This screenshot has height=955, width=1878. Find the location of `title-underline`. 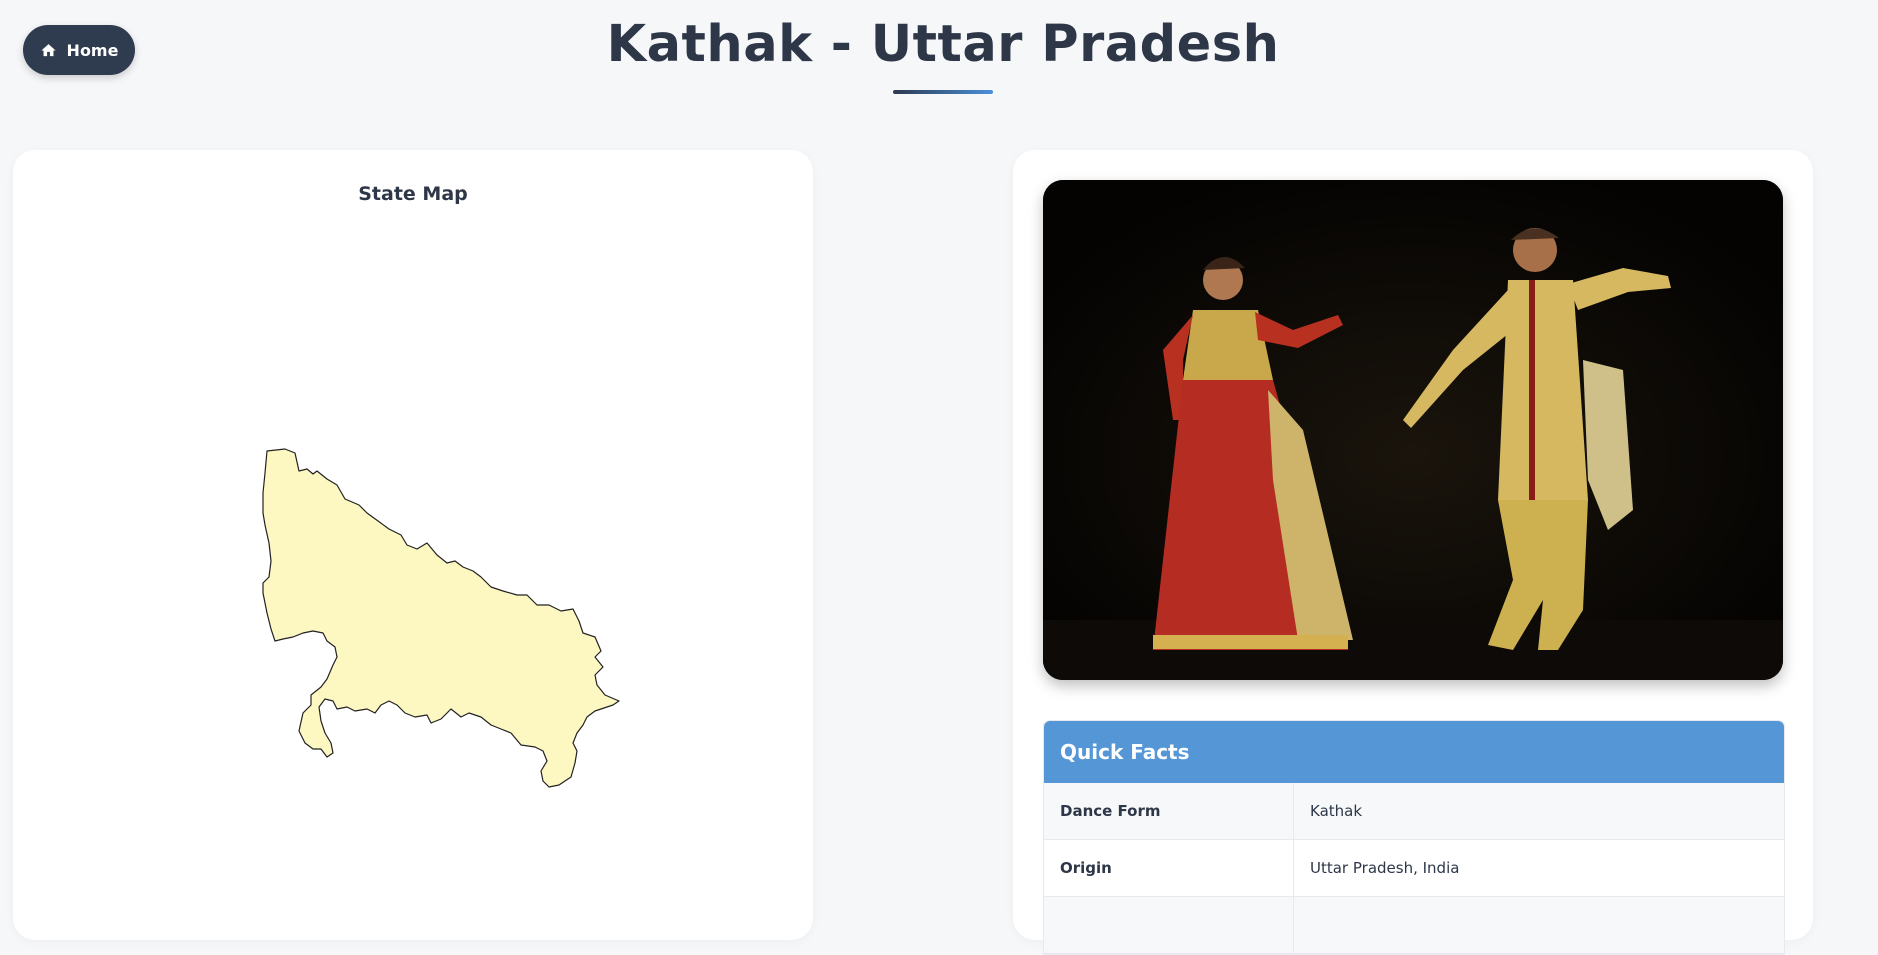

title-underline is located at coordinates (943, 92).